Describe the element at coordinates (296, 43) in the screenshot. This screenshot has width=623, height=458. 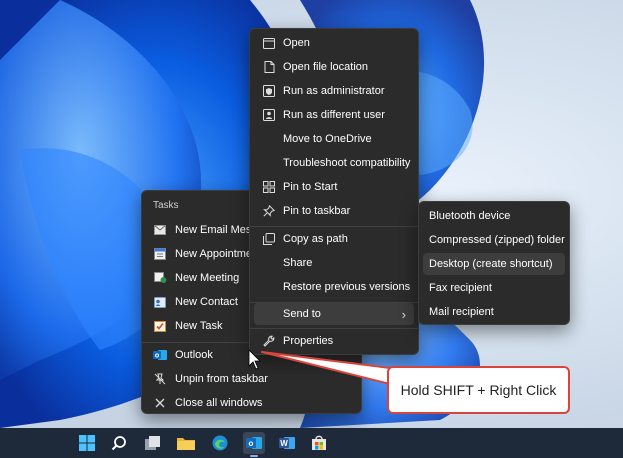
I see `menu-item-label: Open` at that location.